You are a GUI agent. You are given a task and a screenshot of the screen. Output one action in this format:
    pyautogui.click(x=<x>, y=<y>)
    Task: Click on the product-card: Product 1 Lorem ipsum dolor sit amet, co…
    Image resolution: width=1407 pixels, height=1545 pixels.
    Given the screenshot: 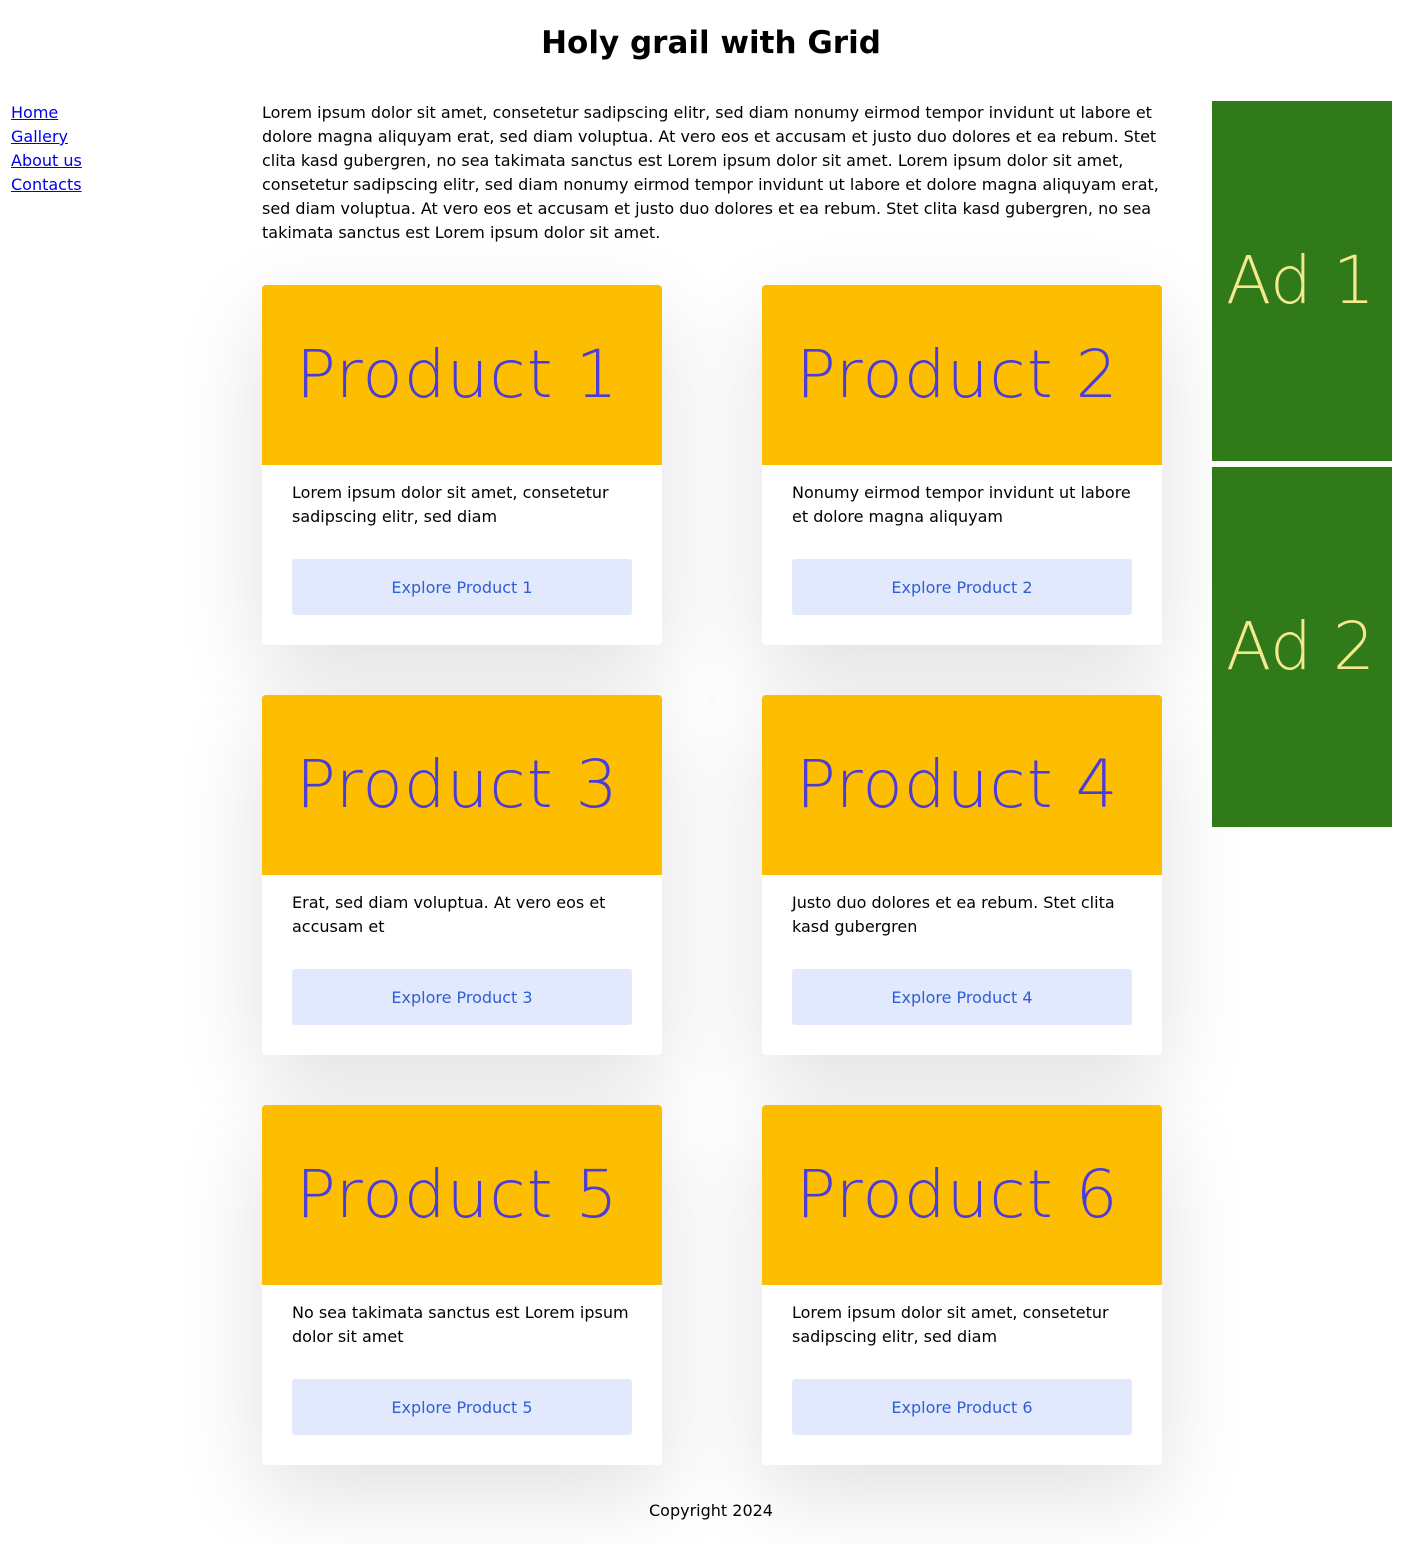 What is the action you would take?
    pyautogui.click(x=462, y=465)
    